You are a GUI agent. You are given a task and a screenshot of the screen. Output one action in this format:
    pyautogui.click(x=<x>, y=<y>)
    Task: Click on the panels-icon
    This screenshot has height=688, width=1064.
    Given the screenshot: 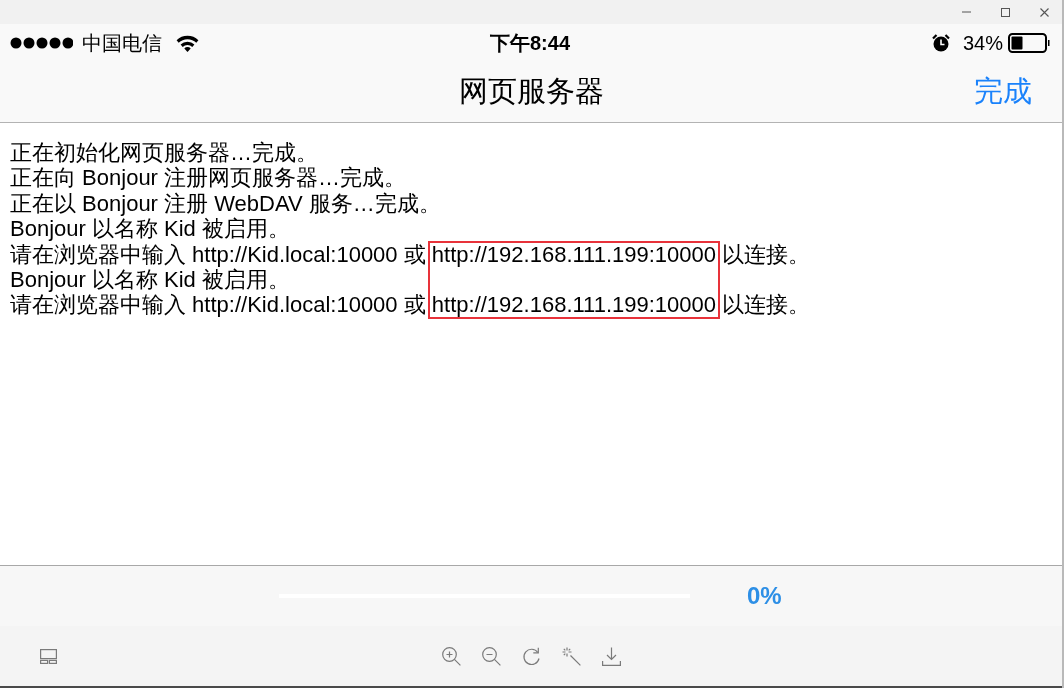 What is the action you would take?
    pyautogui.click(x=48, y=656)
    